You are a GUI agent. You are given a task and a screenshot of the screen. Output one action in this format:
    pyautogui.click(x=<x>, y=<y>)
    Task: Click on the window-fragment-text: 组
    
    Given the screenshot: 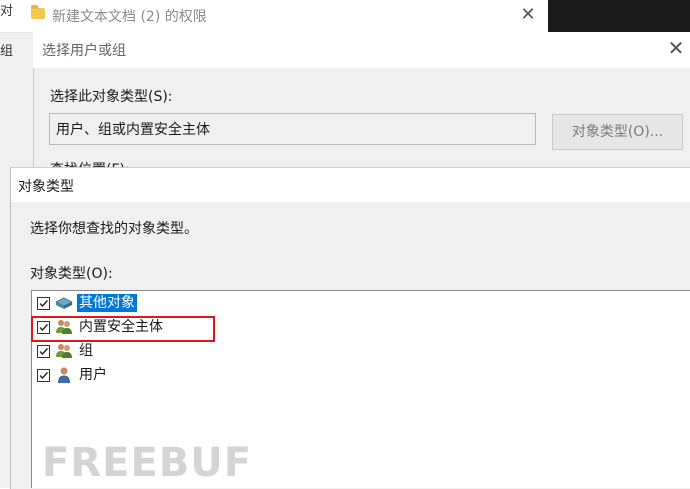 What is the action you would take?
    pyautogui.click(x=7, y=51)
    